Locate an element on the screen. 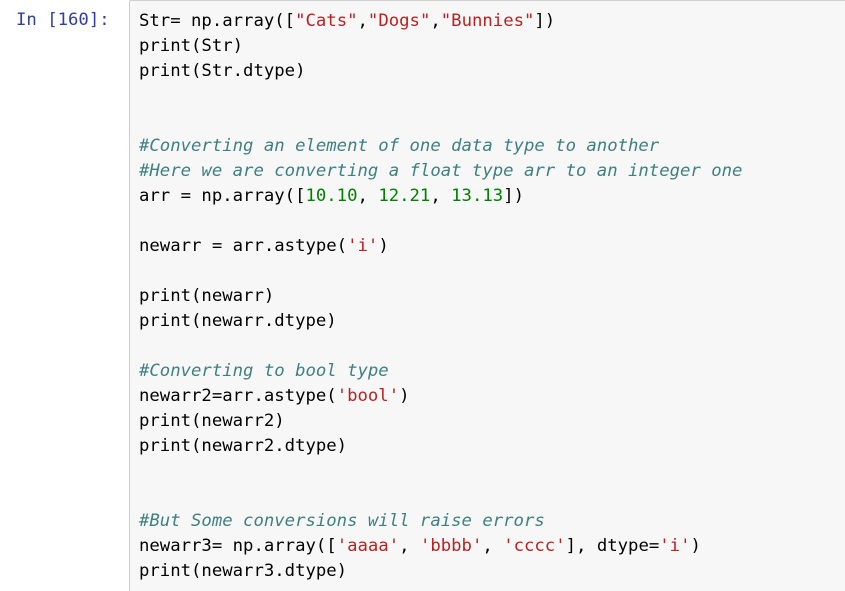  code-line: print(Str.dtype) is located at coordinates (440, 71).